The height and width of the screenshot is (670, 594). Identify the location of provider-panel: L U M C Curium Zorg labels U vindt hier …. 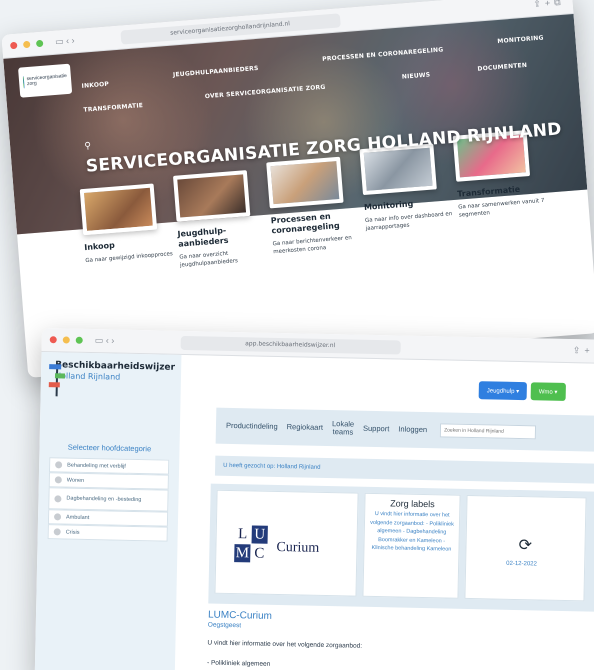
(401, 547).